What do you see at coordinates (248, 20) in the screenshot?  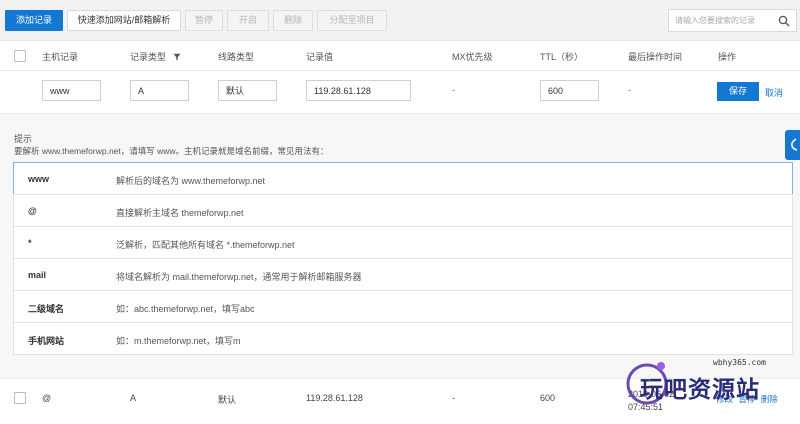 I see `enable-button: 开启` at bounding box center [248, 20].